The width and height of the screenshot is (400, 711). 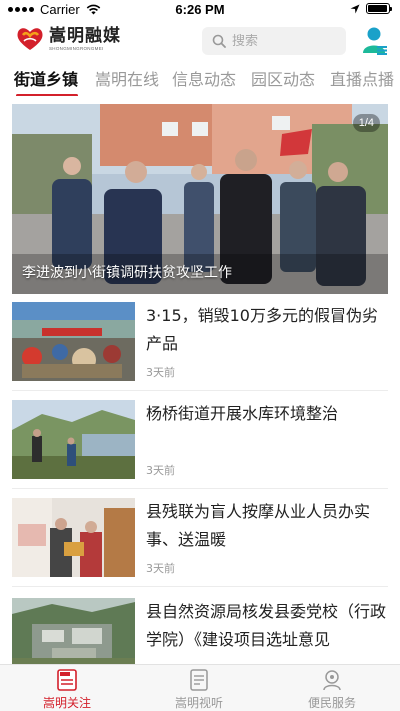 I want to click on location-arrow-icon, so click(x=355, y=8).